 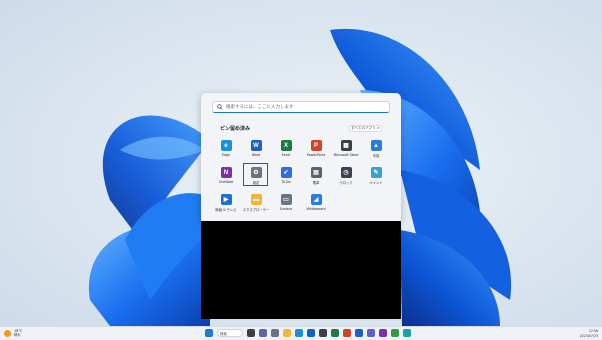 What do you see at coordinates (223, 333) in the screenshot?
I see `taskbar-search-label: 検索` at bounding box center [223, 333].